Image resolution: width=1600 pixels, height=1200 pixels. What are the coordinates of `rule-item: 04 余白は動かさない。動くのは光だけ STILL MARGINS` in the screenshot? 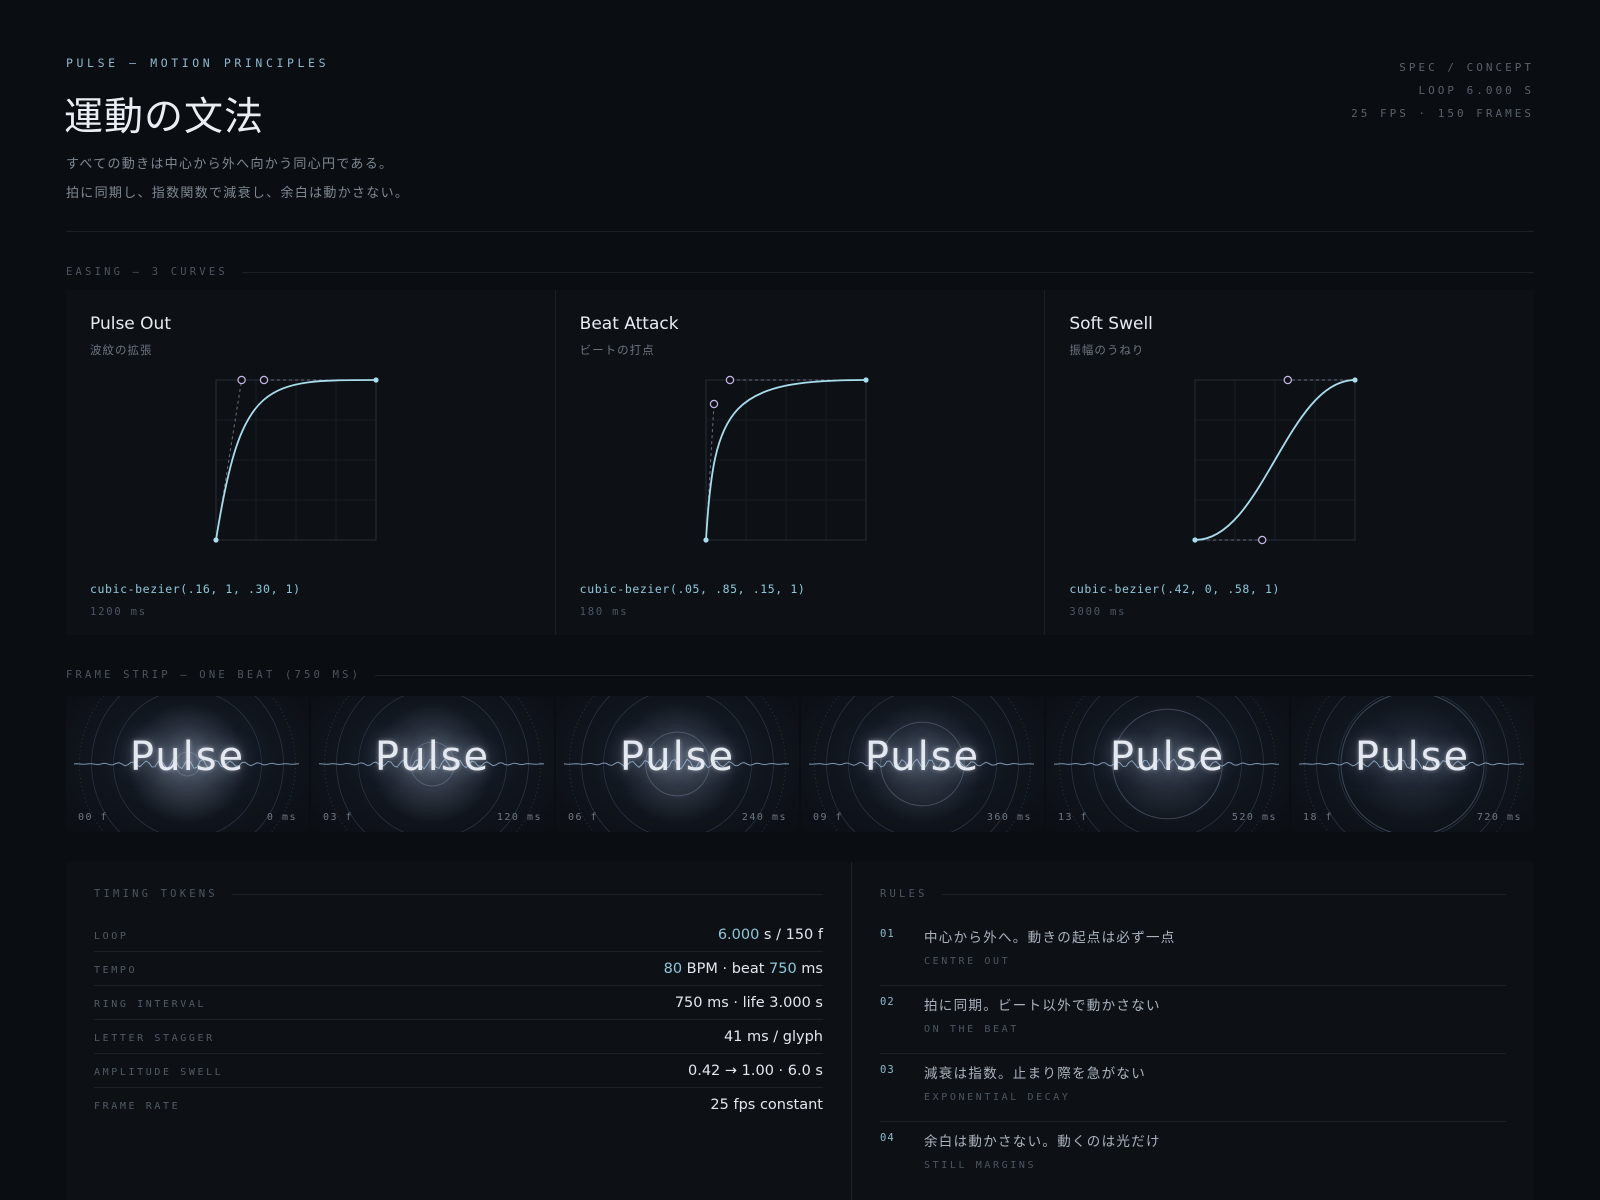 It's located at (1193, 1155).